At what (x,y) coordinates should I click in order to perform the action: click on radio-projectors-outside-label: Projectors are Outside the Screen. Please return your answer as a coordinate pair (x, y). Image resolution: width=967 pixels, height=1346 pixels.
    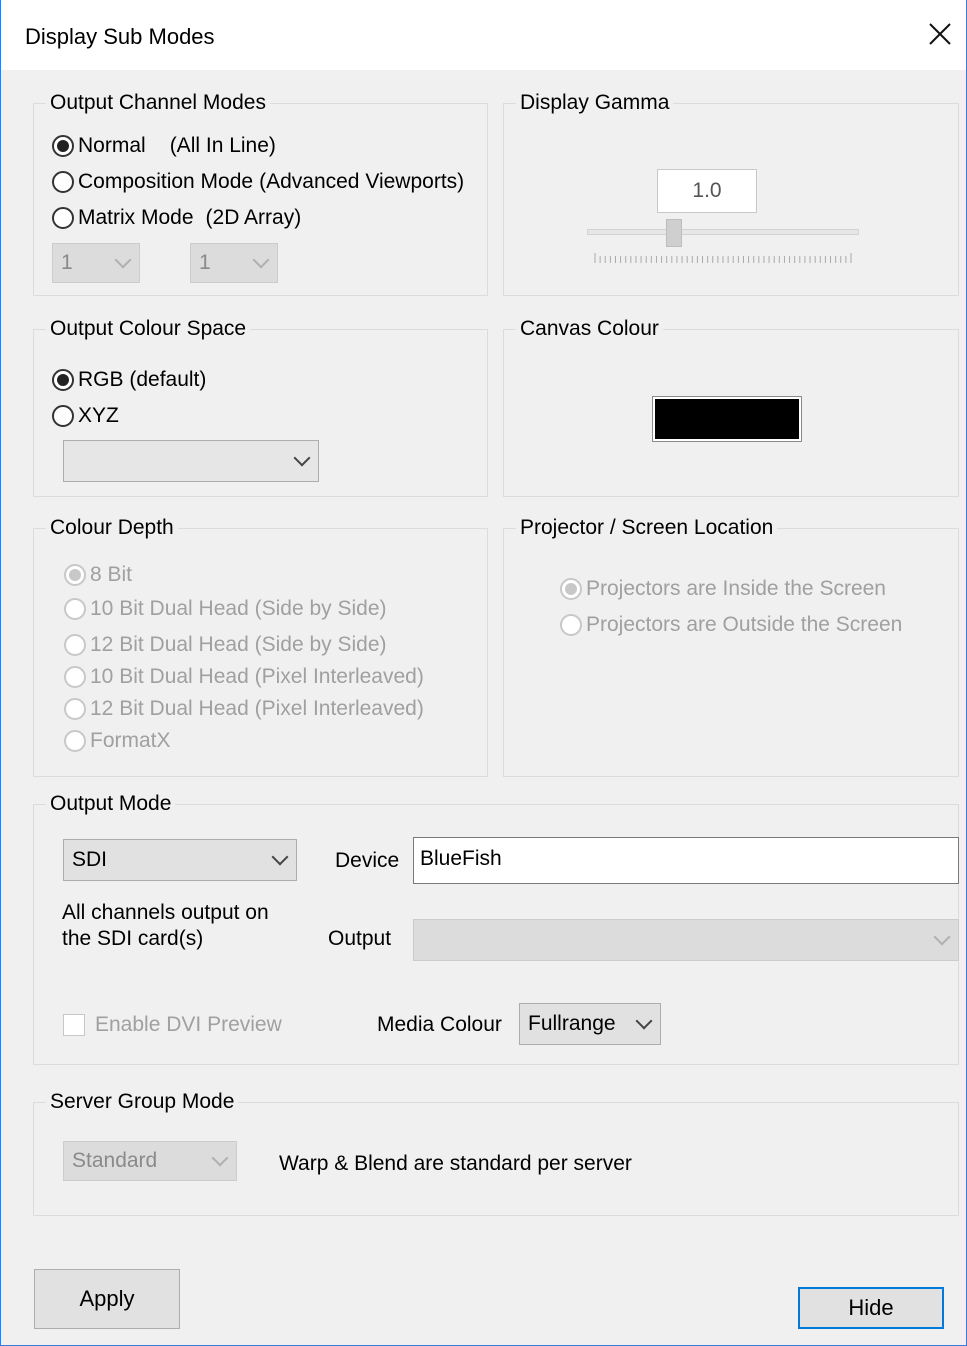
    Looking at the image, I should click on (744, 624).